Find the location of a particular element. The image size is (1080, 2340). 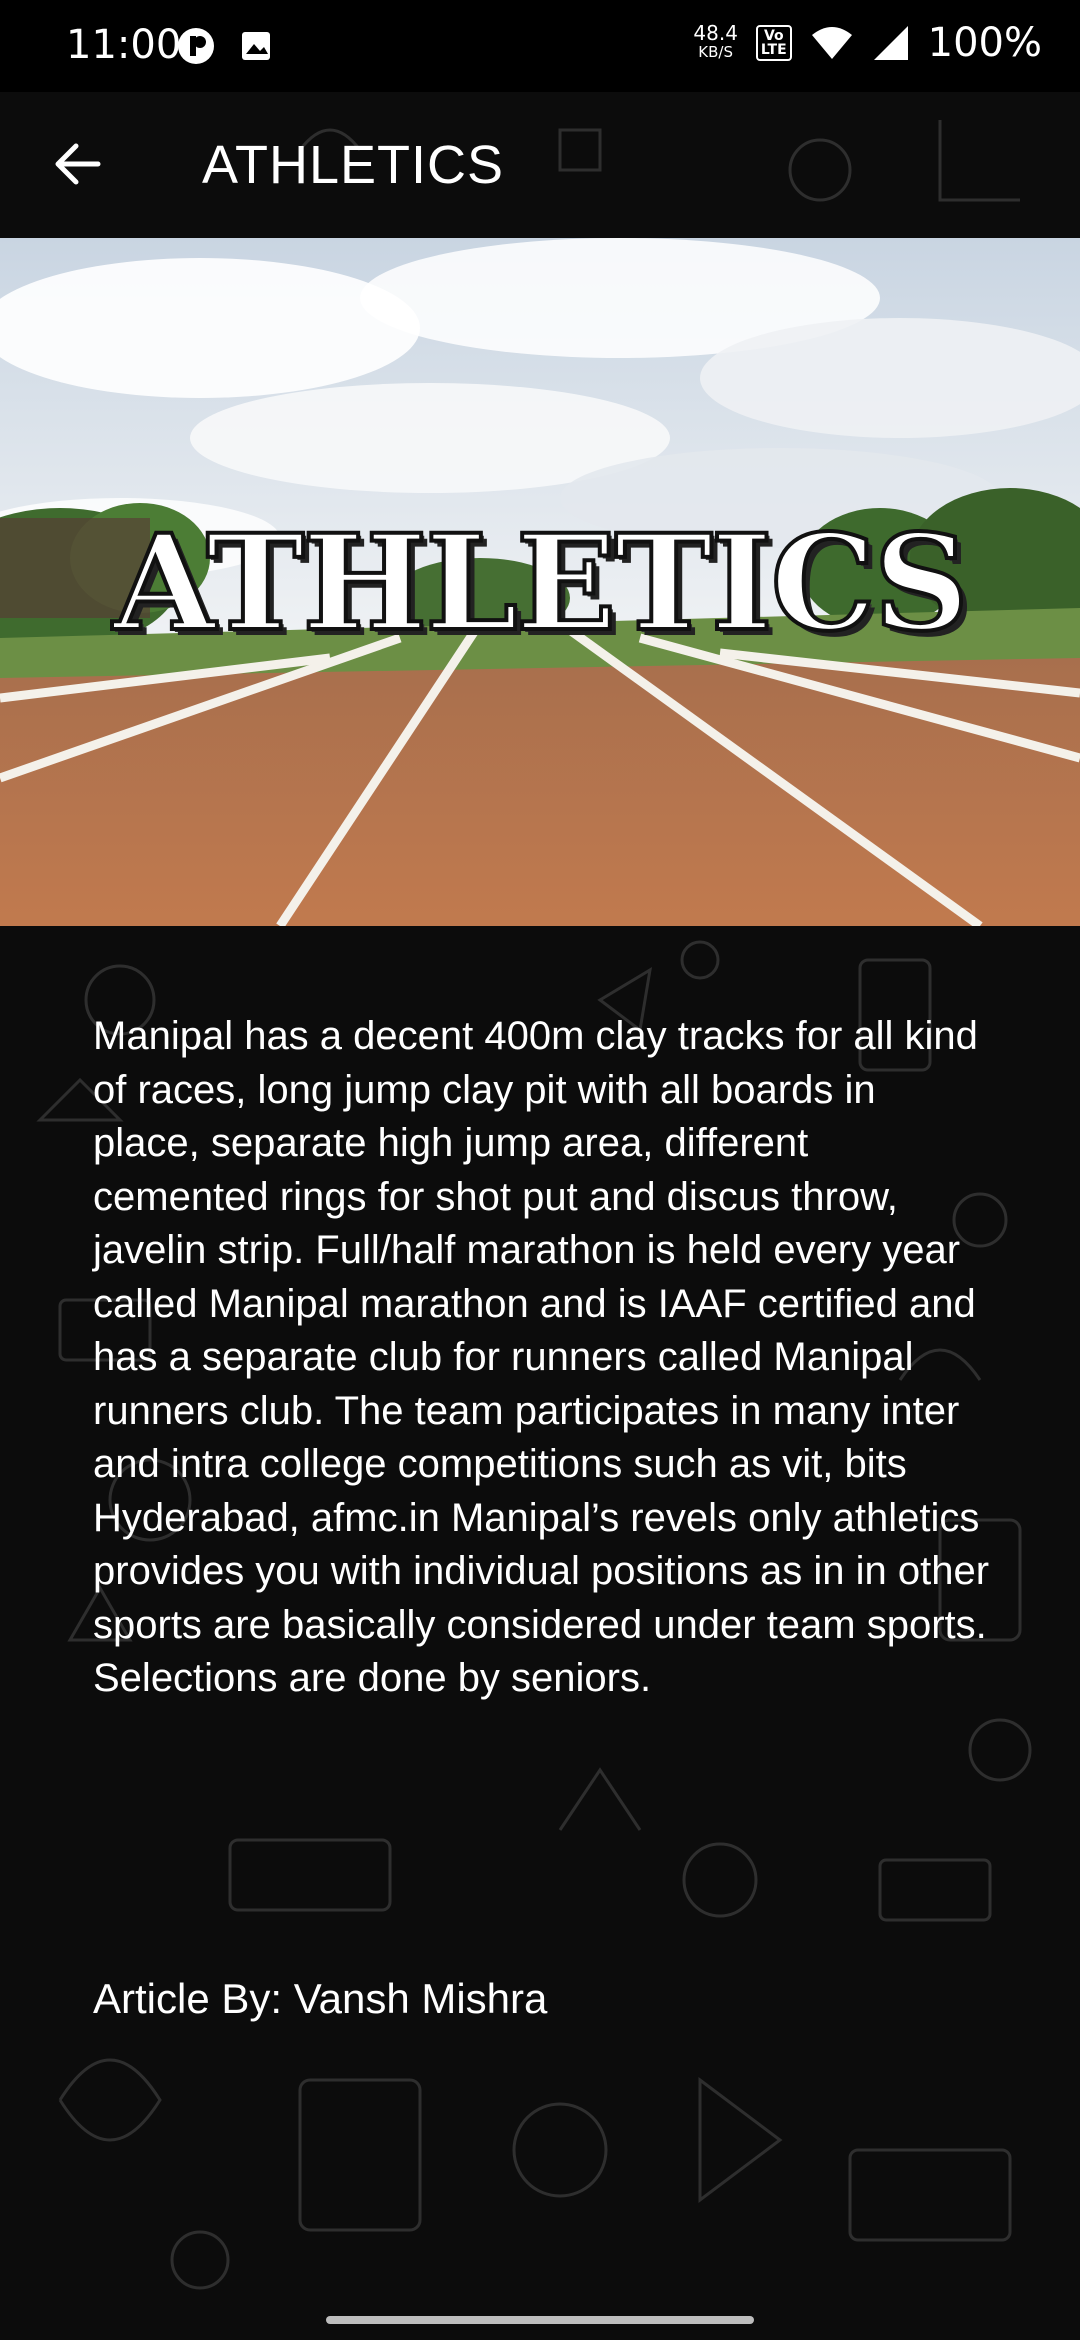

arrow-left-icon is located at coordinates (78, 164).